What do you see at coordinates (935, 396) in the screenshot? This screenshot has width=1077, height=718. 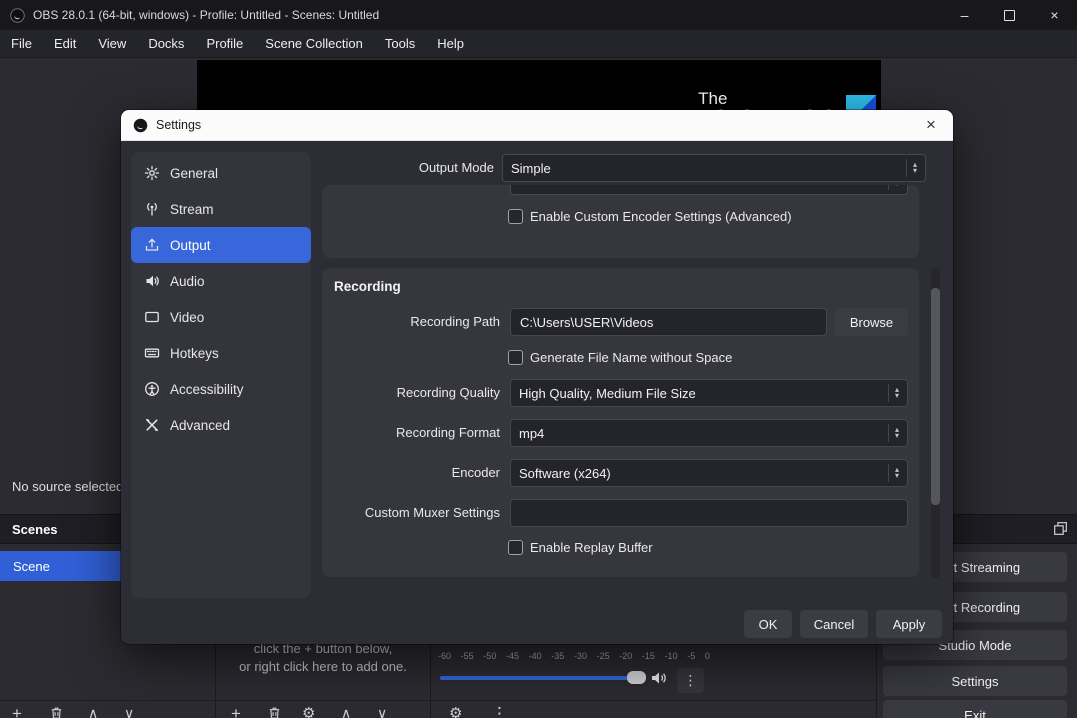 I see `dialog-scrollbar-thumb` at bounding box center [935, 396].